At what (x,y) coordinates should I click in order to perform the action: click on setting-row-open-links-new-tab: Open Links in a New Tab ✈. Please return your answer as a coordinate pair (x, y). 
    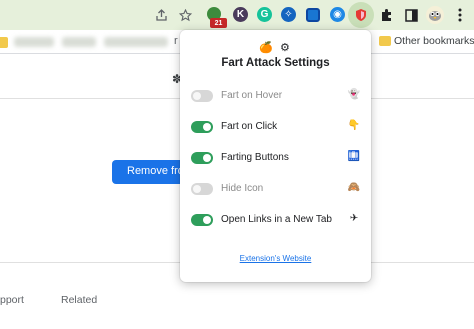
    Looking at the image, I should click on (275, 221).